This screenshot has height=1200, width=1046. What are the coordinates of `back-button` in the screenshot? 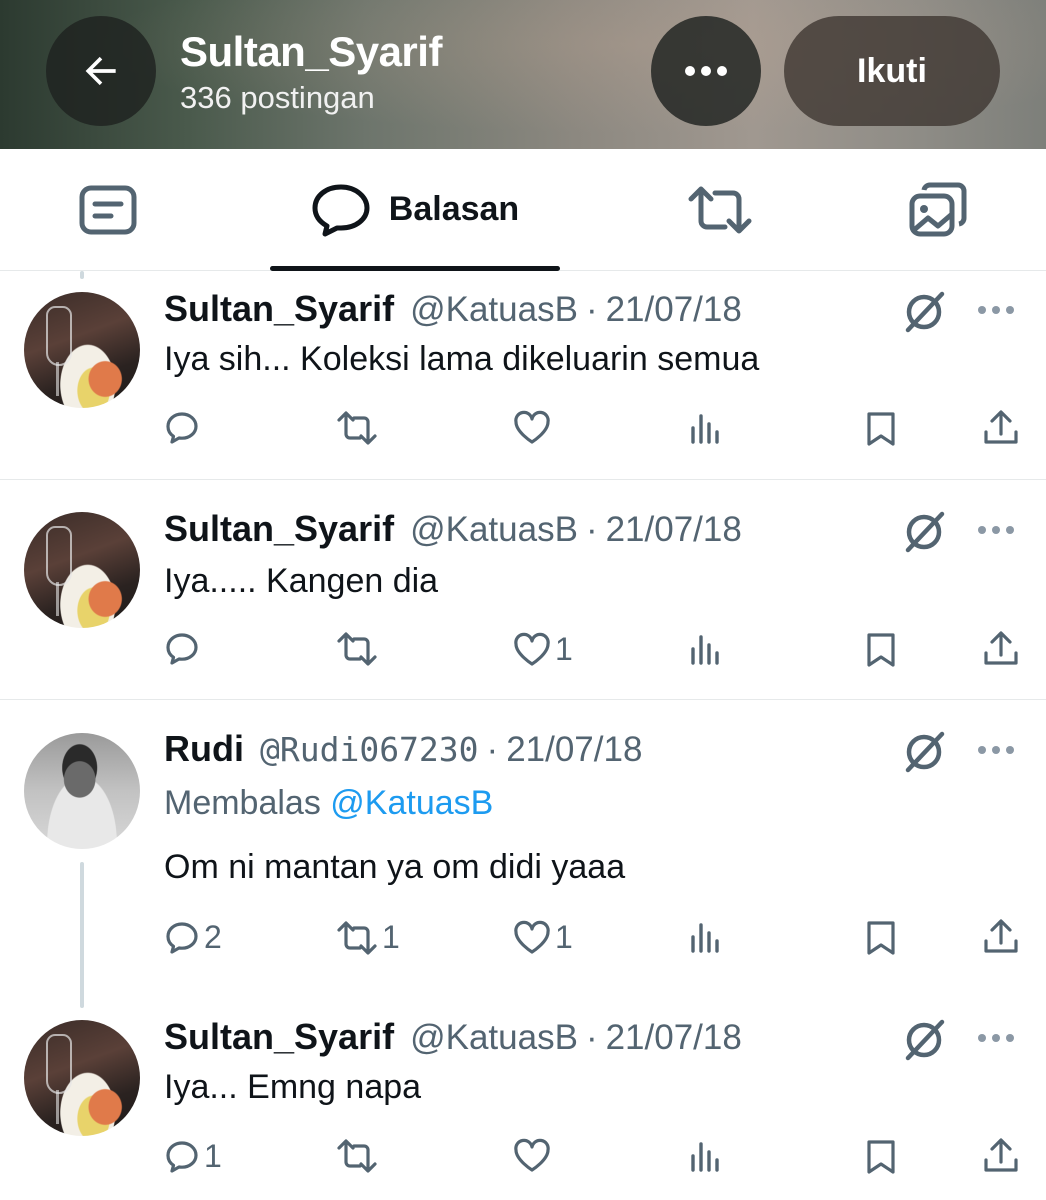 It's located at (101, 71).